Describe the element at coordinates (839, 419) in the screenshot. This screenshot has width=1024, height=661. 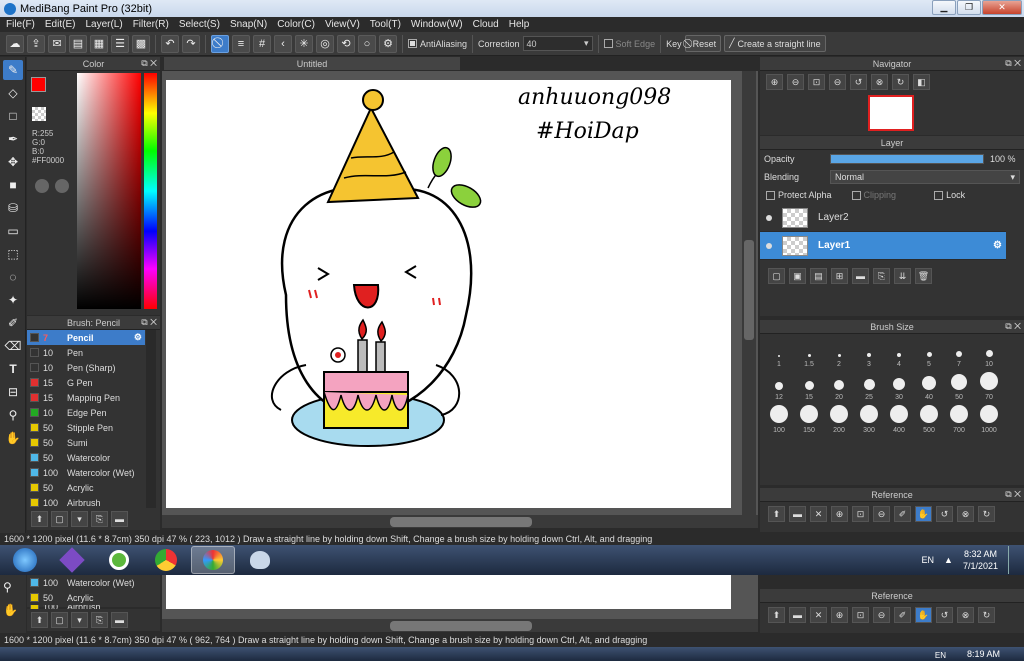
I see `brush-size-cell: 200` at that location.